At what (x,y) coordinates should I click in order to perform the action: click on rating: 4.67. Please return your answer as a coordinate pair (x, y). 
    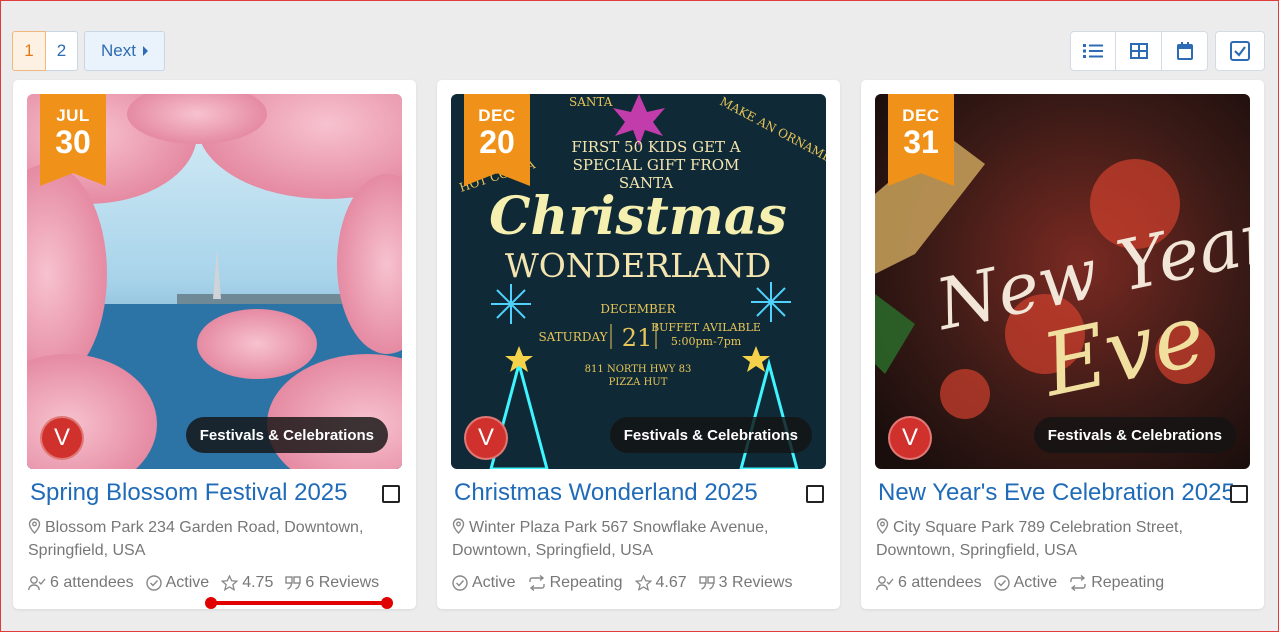
    Looking at the image, I should click on (660, 583).